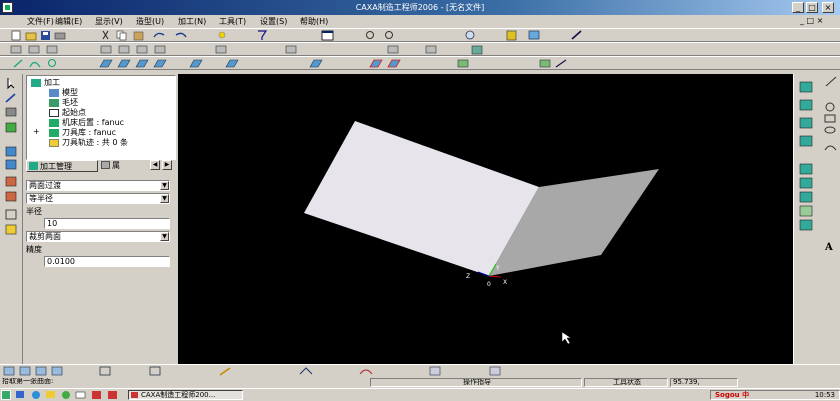 Image resolution: width=840 pixels, height=401 pixels. I want to click on shading-icon, so click(511, 35).